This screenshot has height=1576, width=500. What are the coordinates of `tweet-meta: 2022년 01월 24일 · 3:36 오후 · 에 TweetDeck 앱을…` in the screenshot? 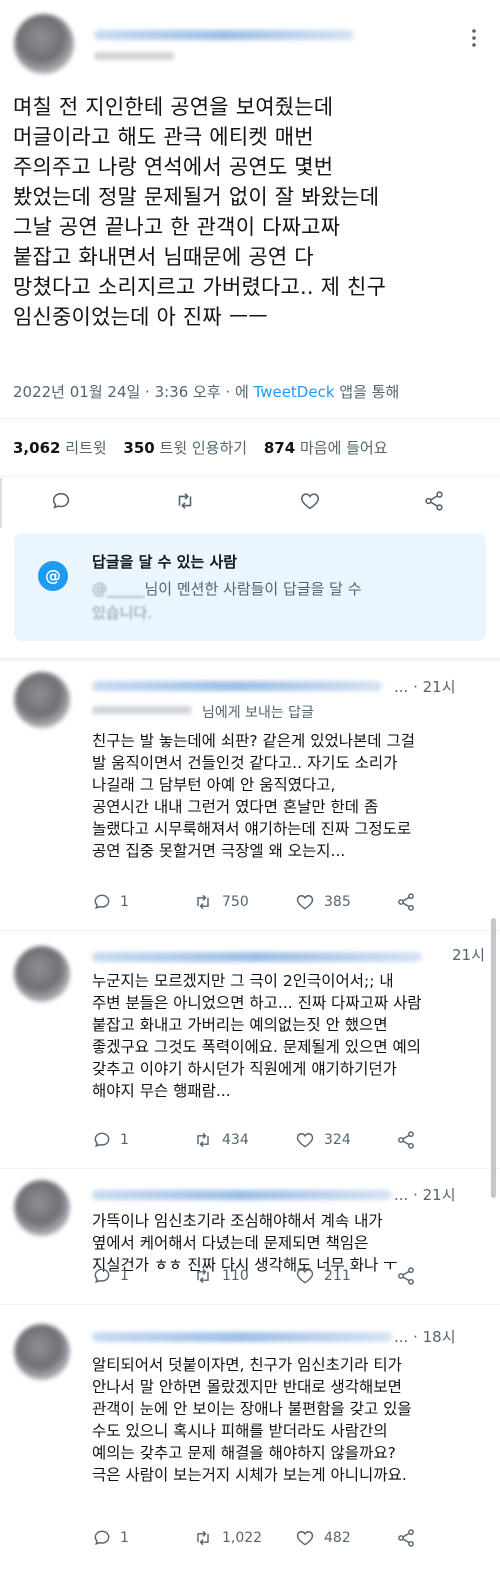 It's located at (206, 391).